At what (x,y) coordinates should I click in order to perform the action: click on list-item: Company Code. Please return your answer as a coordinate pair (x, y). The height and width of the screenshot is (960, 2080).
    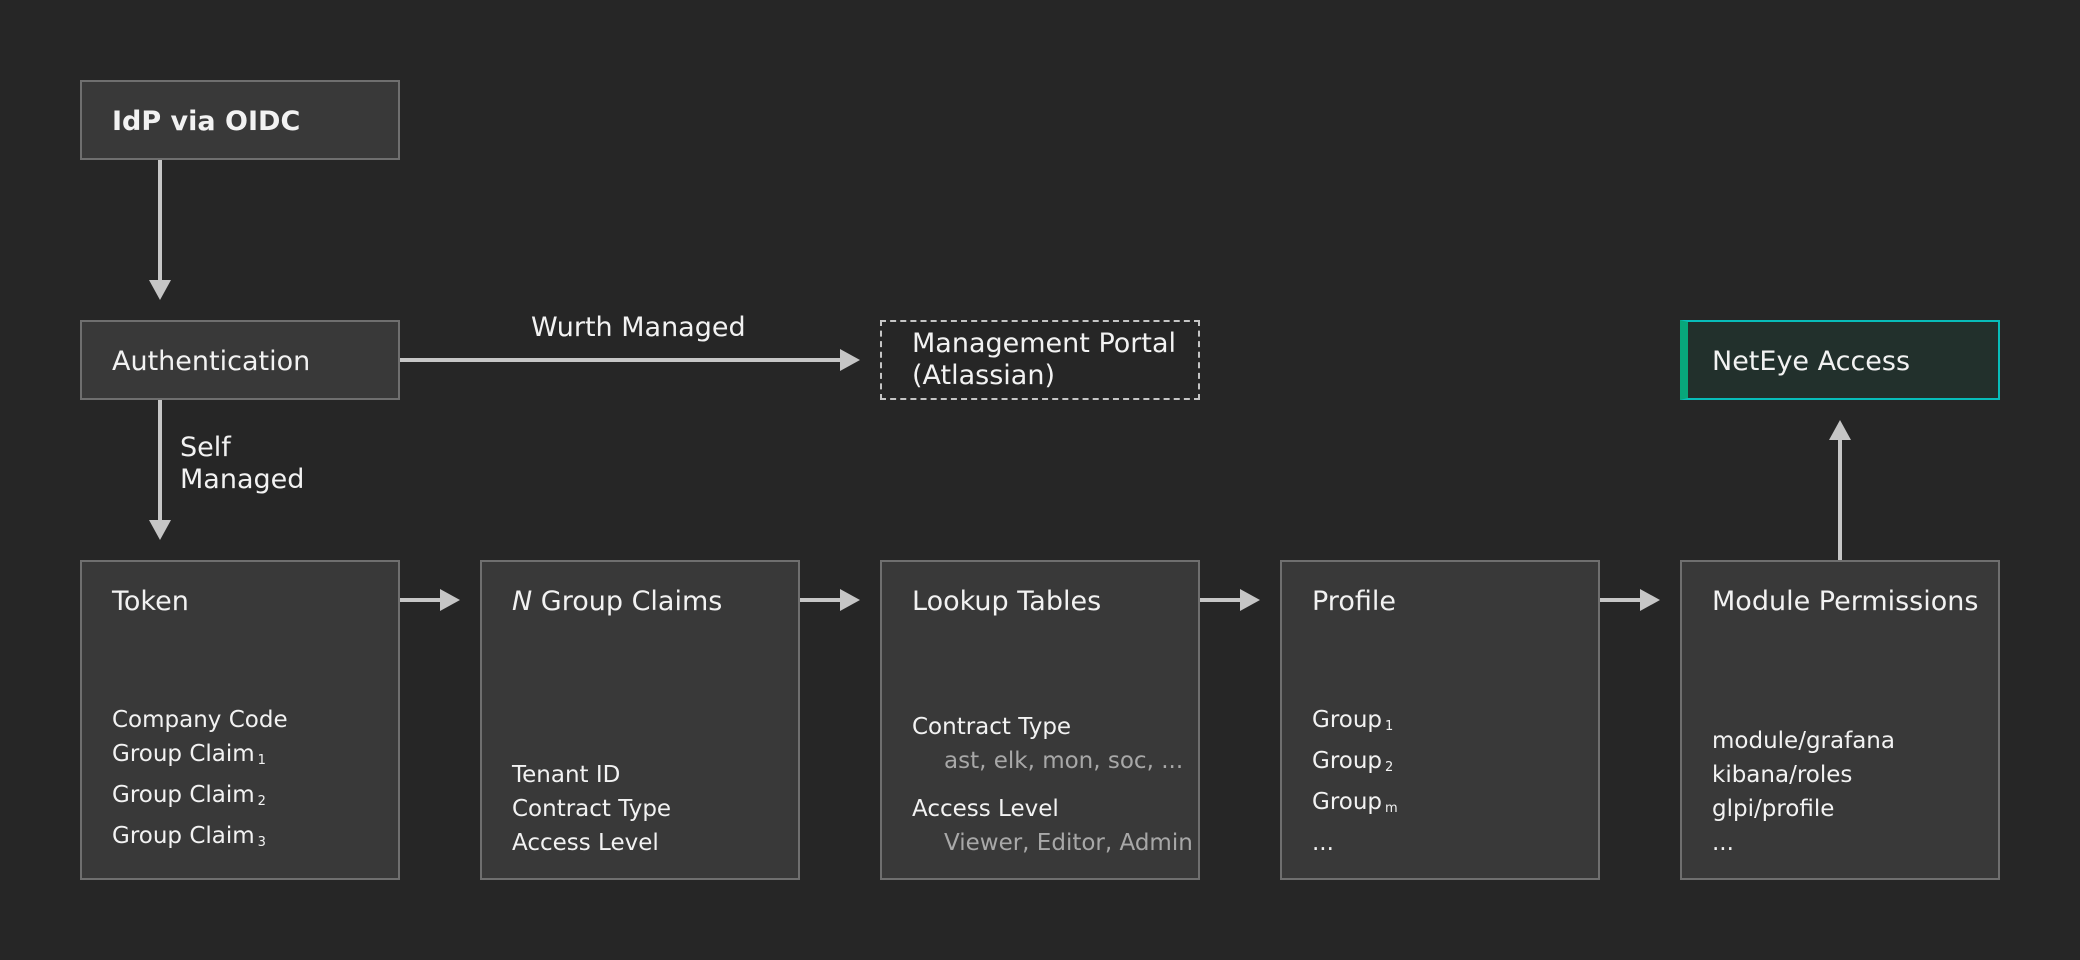
    Looking at the image, I should click on (200, 720).